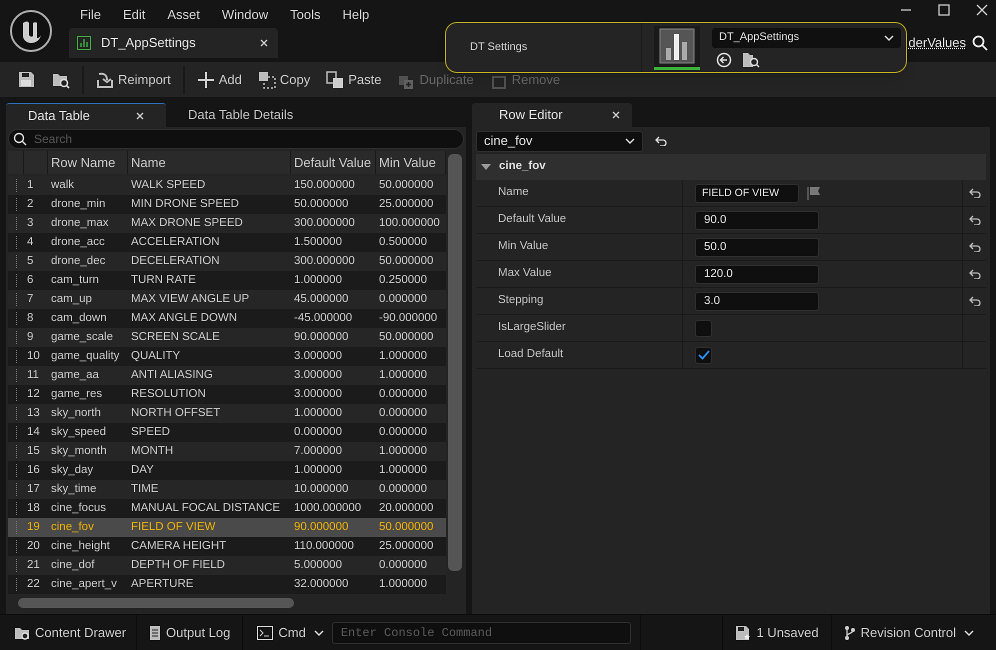 This screenshot has height=650, width=996. Describe the element at coordinates (814, 193) in the screenshot. I see `flag-icon` at that location.